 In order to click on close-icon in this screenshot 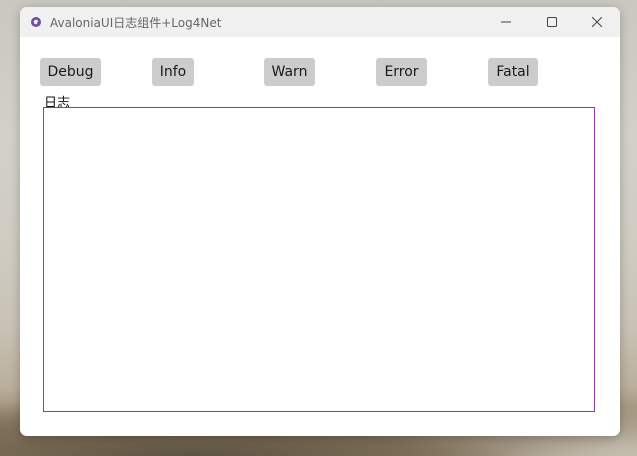, I will do `click(597, 22)`.